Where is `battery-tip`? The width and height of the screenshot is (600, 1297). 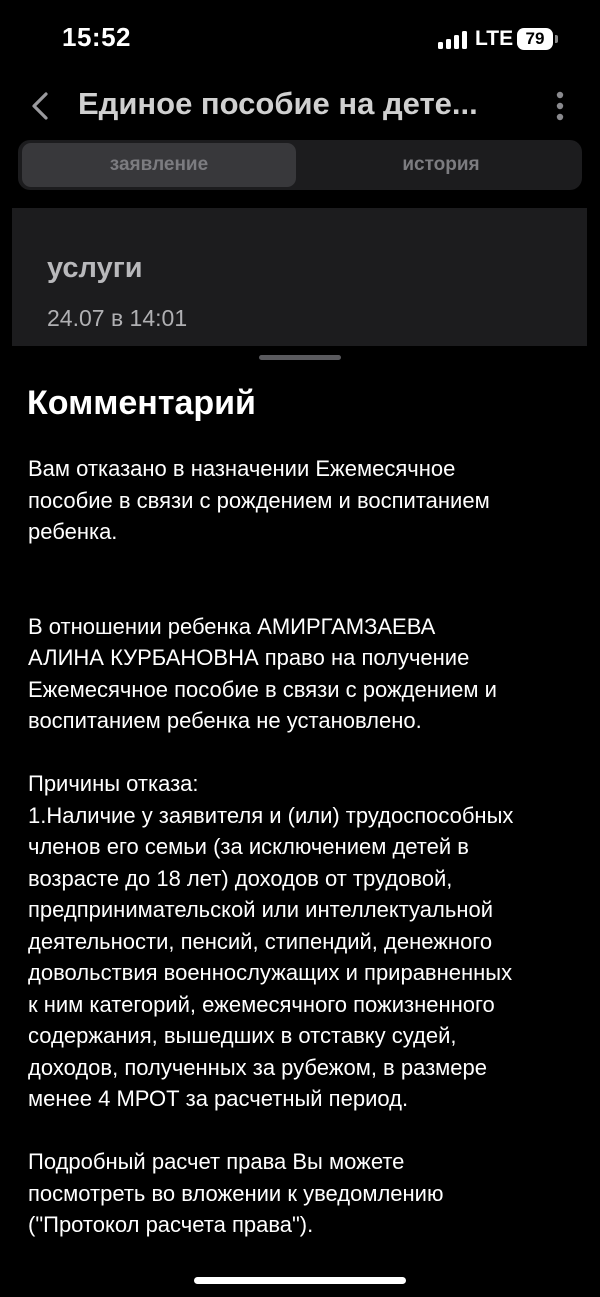 battery-tip is located at coordinates (556, 39).